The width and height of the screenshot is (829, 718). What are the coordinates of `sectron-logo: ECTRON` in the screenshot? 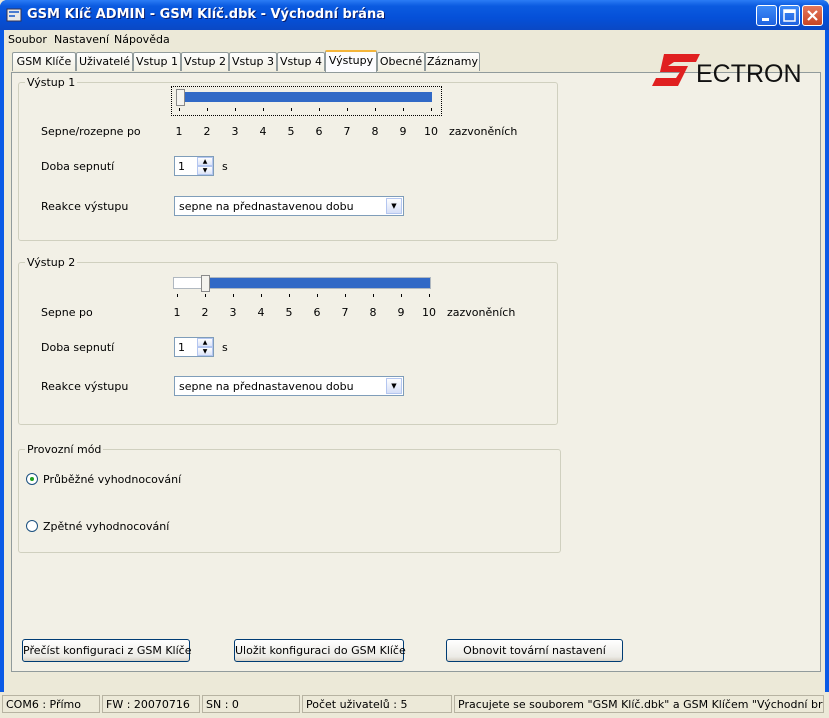 It's located at (727, 72).